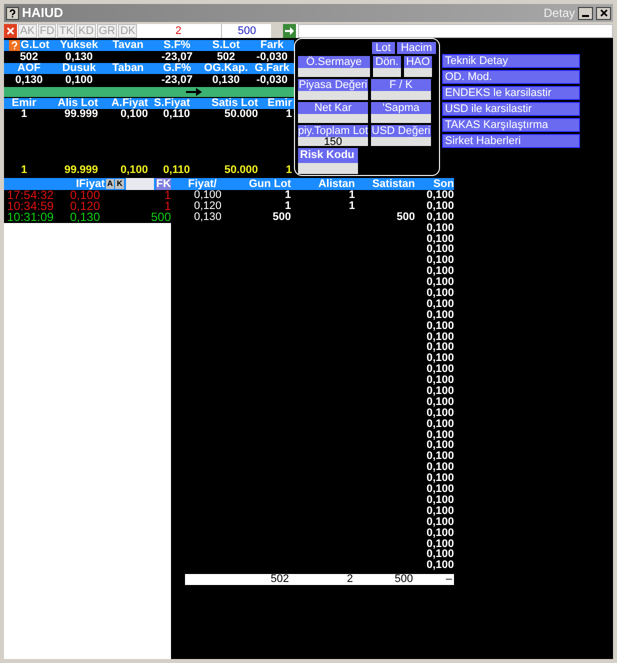  Describe the element at coordinates (47, 31) in the screenshot. I see `toolbar-tab: FD` at that location.